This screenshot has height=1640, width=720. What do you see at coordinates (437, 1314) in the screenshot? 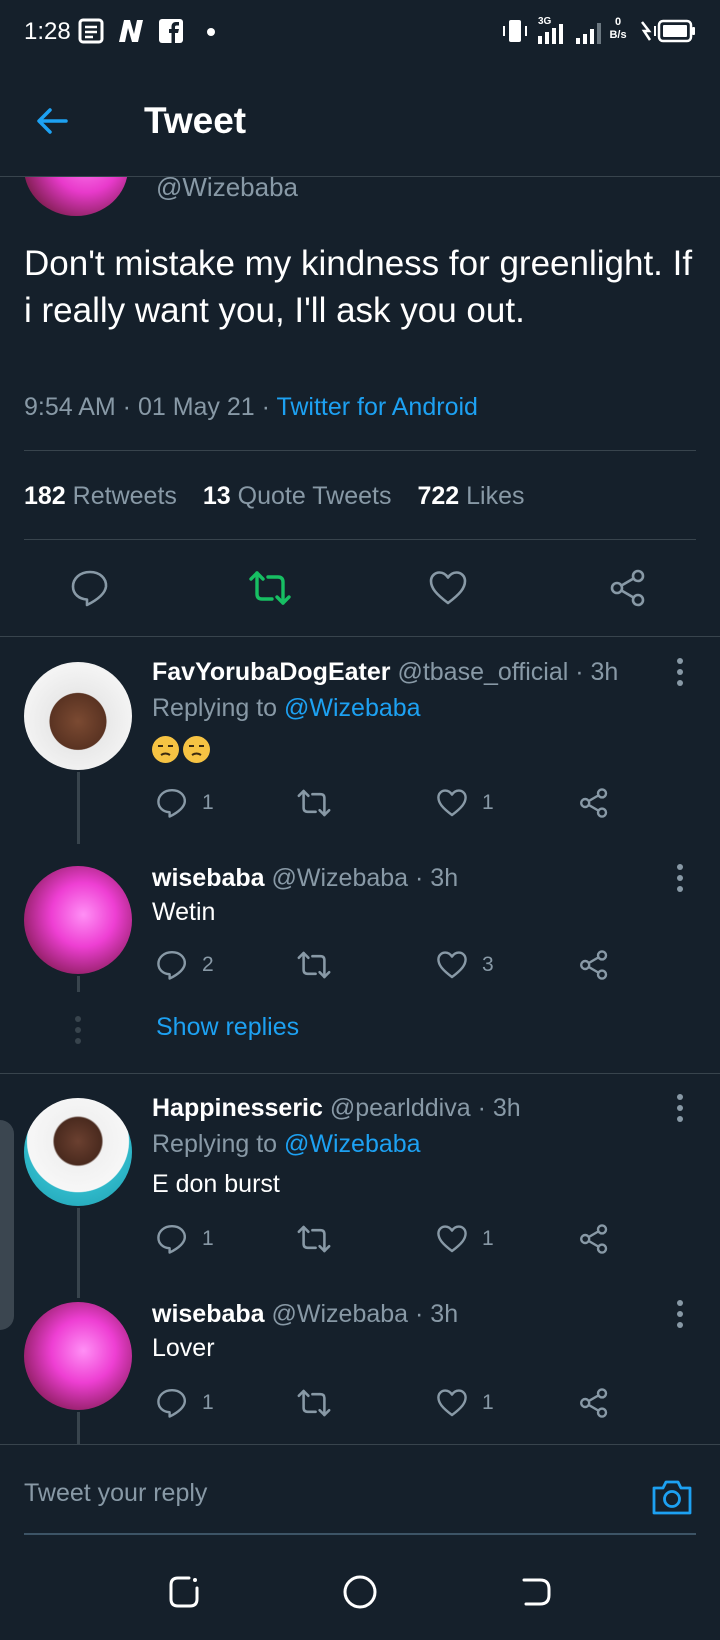
I see `reply-time: · 3h` at bounding box center [437, 1314].